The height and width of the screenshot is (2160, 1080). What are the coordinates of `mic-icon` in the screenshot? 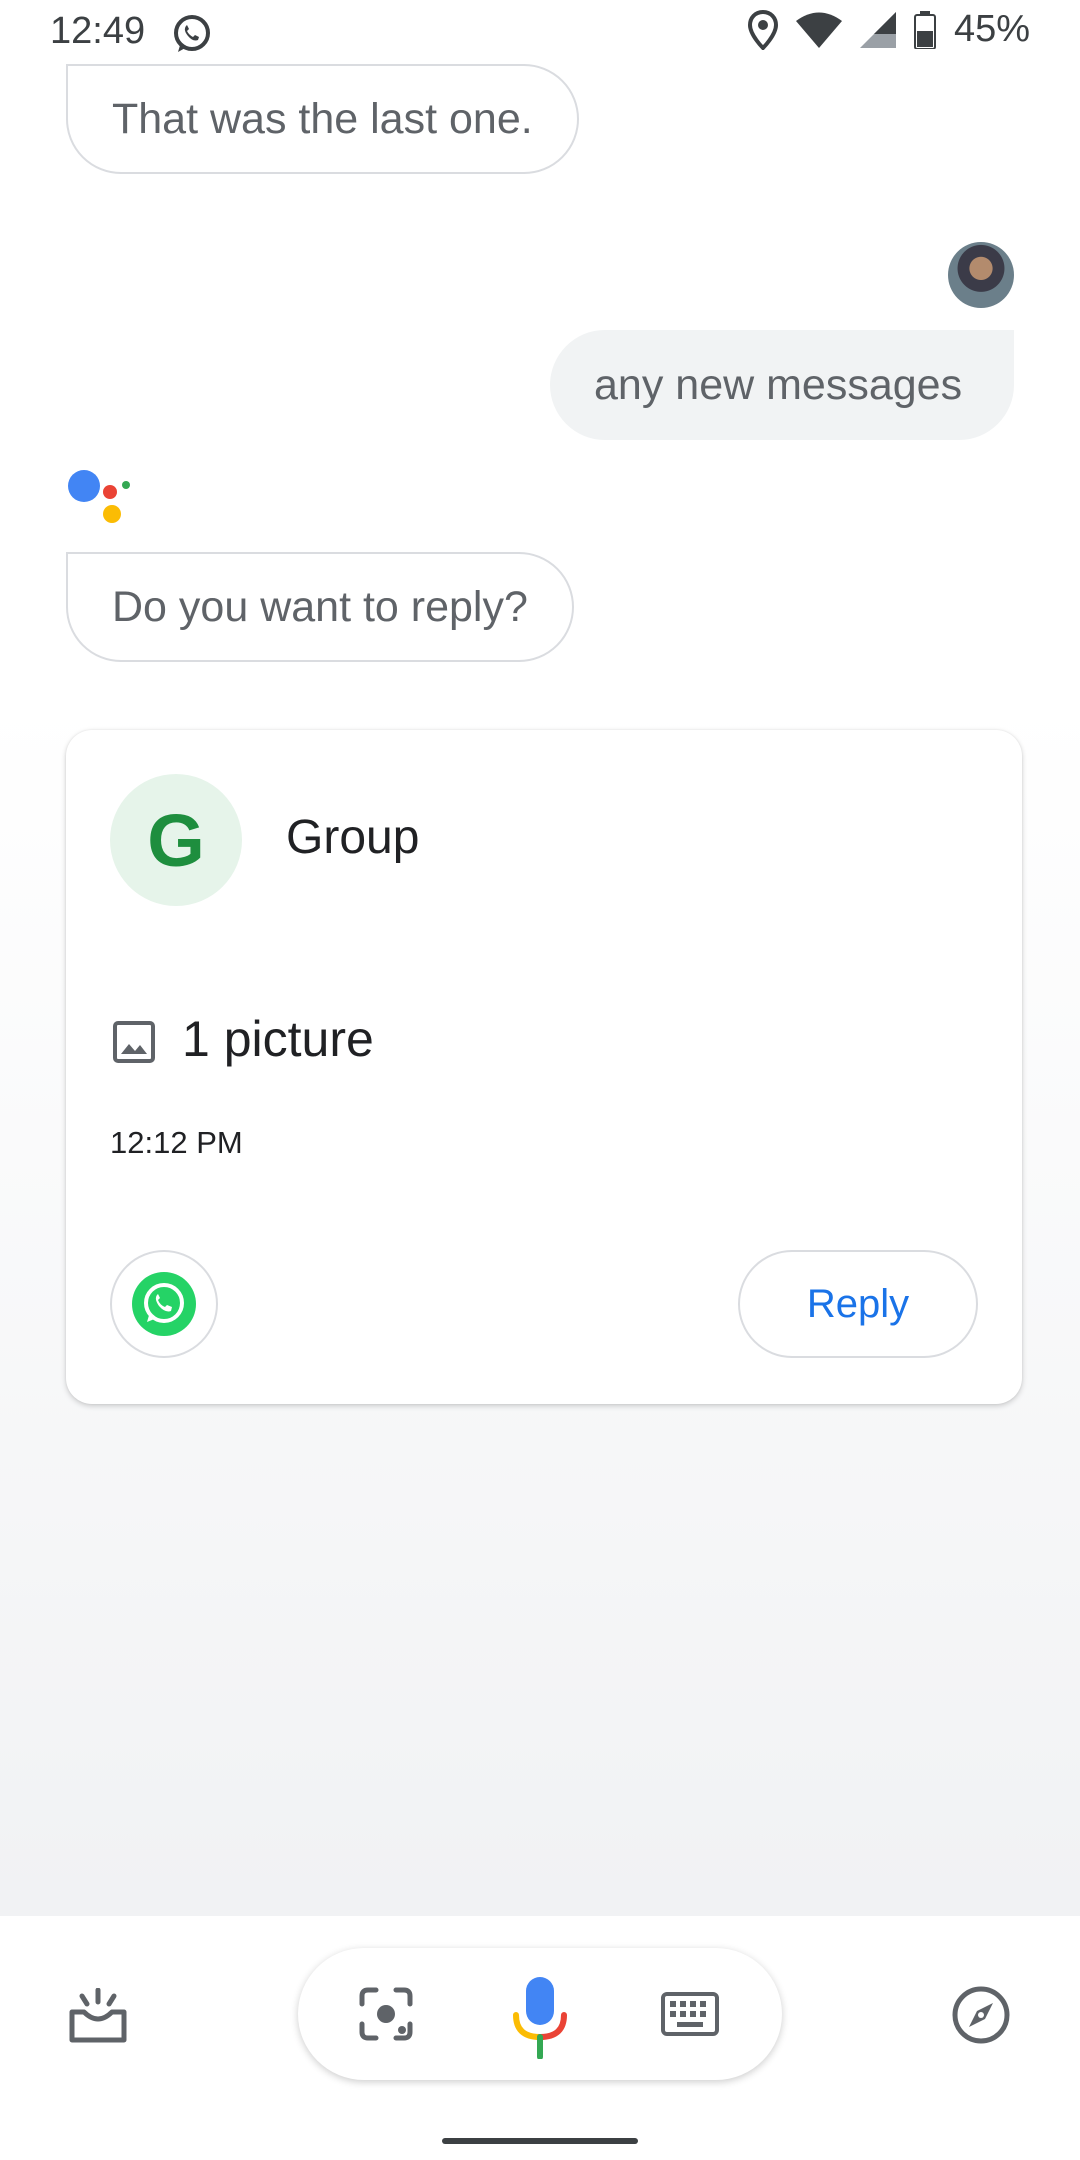 It's located at (540, 2017).